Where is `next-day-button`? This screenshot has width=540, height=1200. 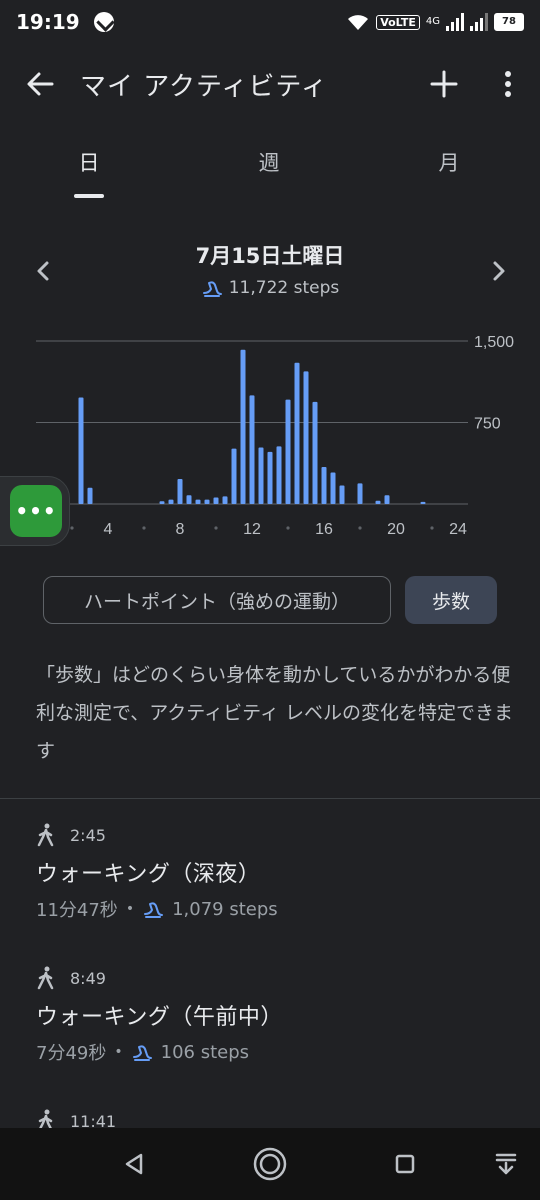
next-day-button is located at coordinates (499, 271).